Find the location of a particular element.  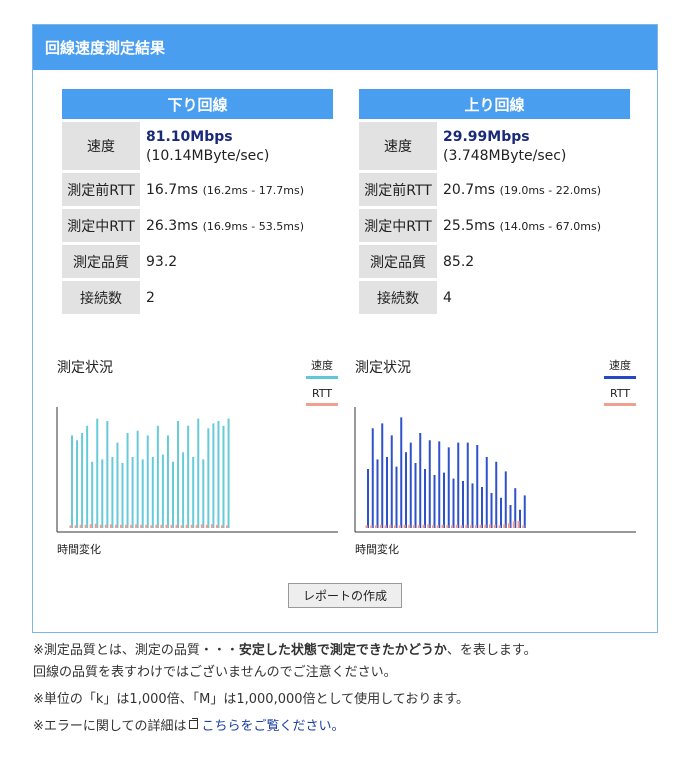

legend-speed-label: 速度 is located at coordinates (620, 365).